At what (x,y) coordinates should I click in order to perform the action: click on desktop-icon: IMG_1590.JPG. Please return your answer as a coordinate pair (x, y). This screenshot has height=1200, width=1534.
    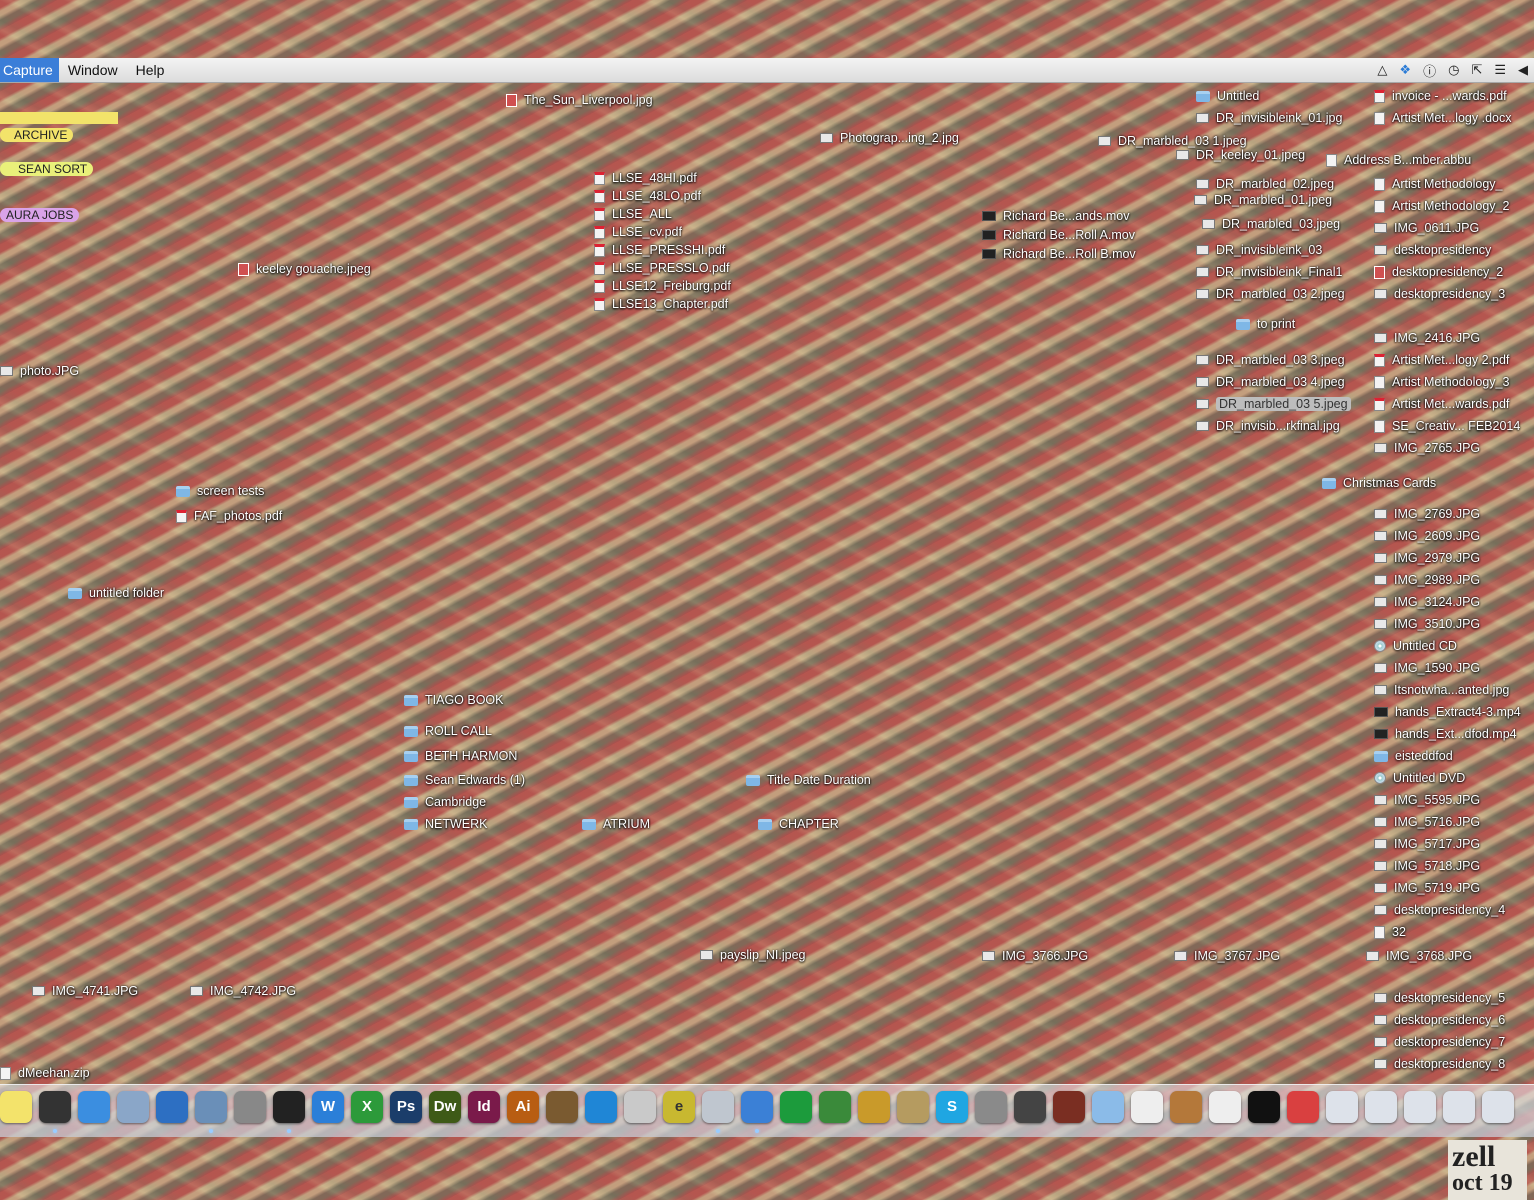
    Looking at the image, I should click on (1427, 668).